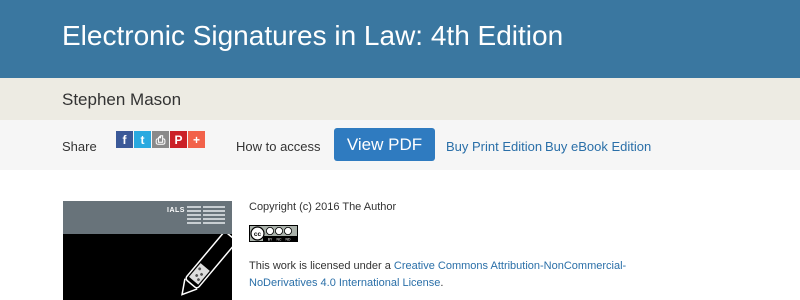 This screenshot has height=300, width=800. Describe the element at coordinates (258, 234) in the screenshot. I see `svg-text: cc` at that location.